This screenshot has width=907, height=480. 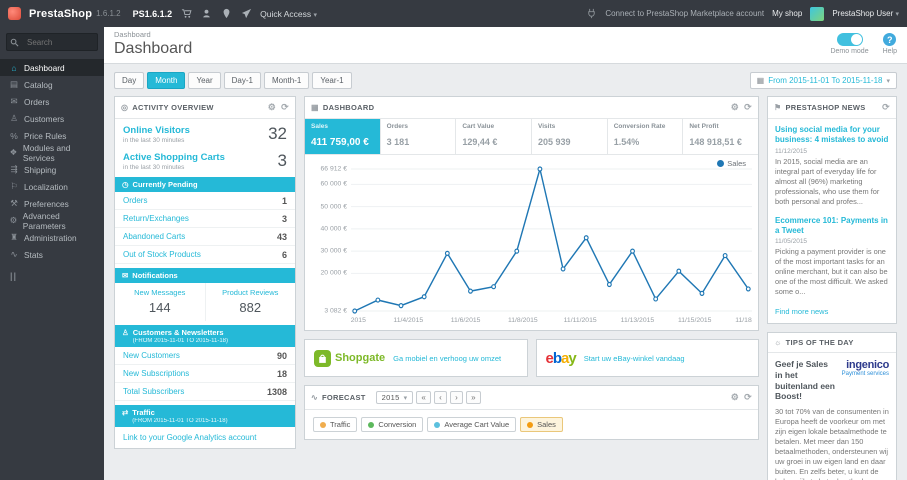 I want to click on sidebar-item-advanced-parameters: ⚙ Advanced Parameters, so click(x=52, y=221).